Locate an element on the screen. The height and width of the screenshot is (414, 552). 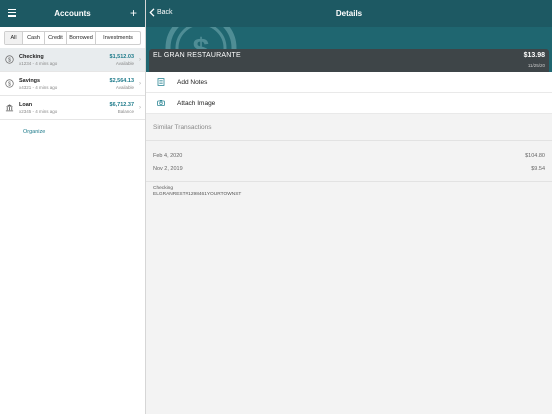
transaction-date: 11/25/20 is located at coordinates (536, 65).